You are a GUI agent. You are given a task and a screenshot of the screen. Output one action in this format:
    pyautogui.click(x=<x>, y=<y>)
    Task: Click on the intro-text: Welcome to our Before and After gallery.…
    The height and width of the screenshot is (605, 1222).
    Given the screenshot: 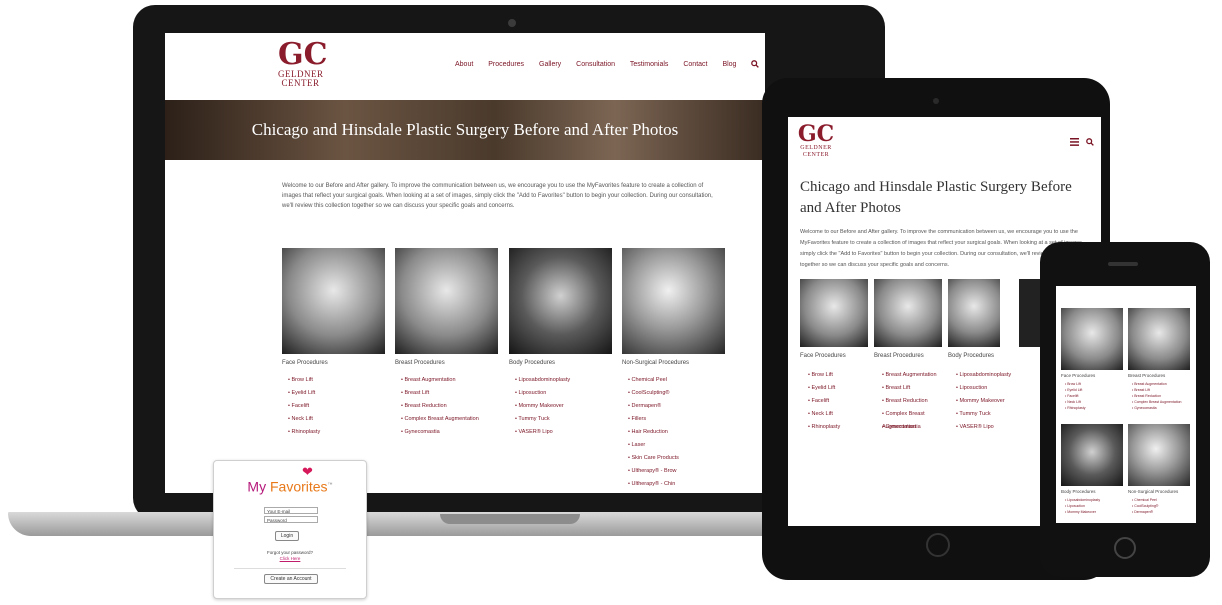 What is the action you would take?
    pyautogui.click(x=497, y=196)
    